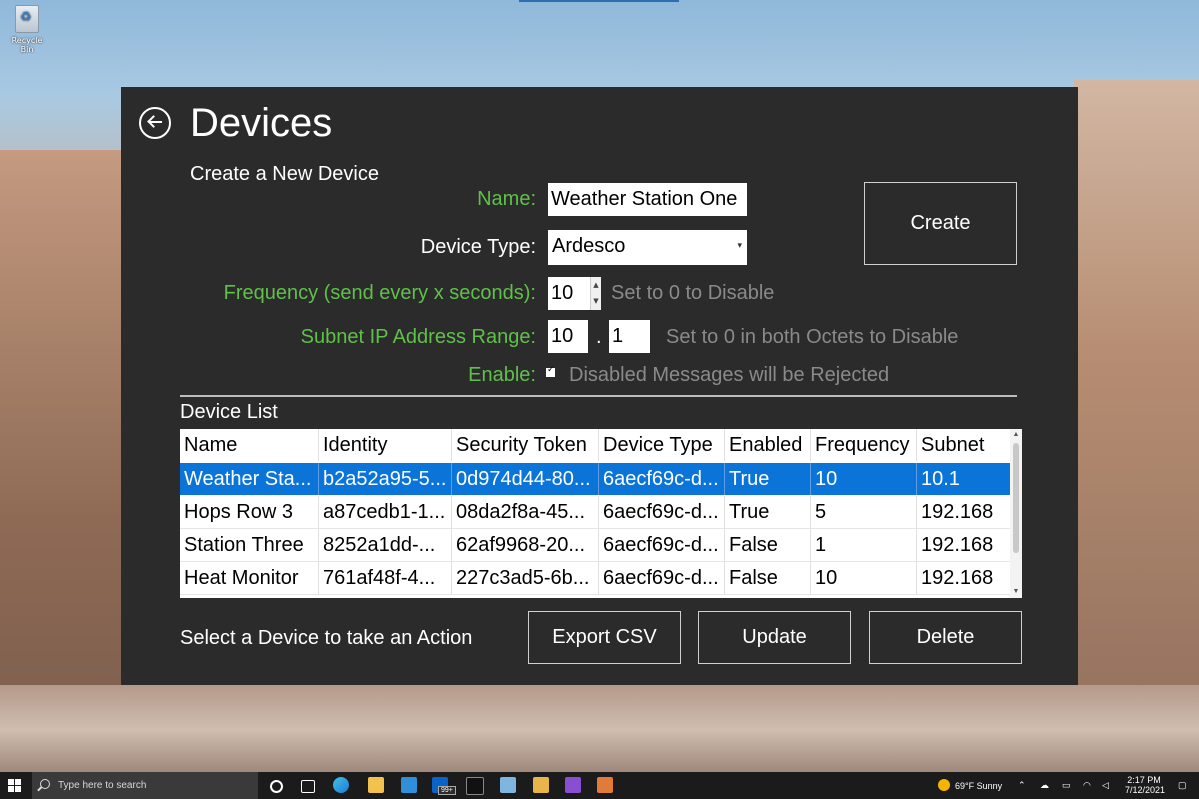 The width and height of the screenshot is (1199, 799). Describe the element at coordinates (102, 785) in the screenshot. I see `search-placeholder: Type here to search` at that location.